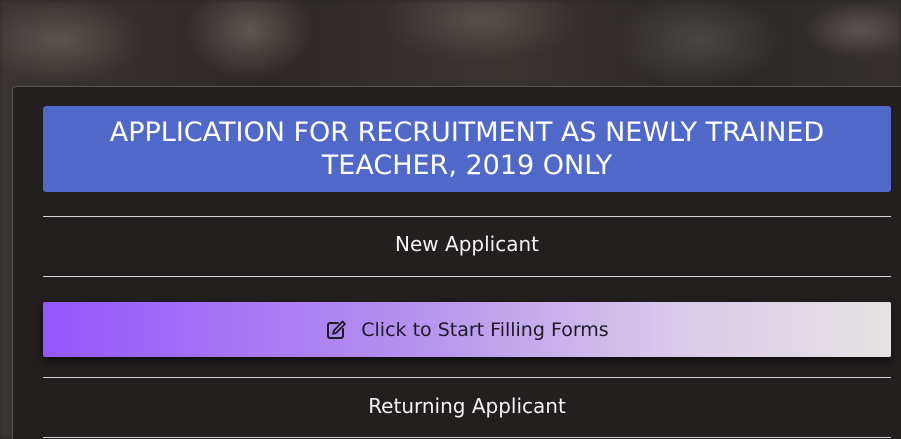 This screenshot has width=901, height=439. Describe the element at coordinates (467, 244) in the screenshot. I see `new-applicant-heading: New Applicant` at that location.